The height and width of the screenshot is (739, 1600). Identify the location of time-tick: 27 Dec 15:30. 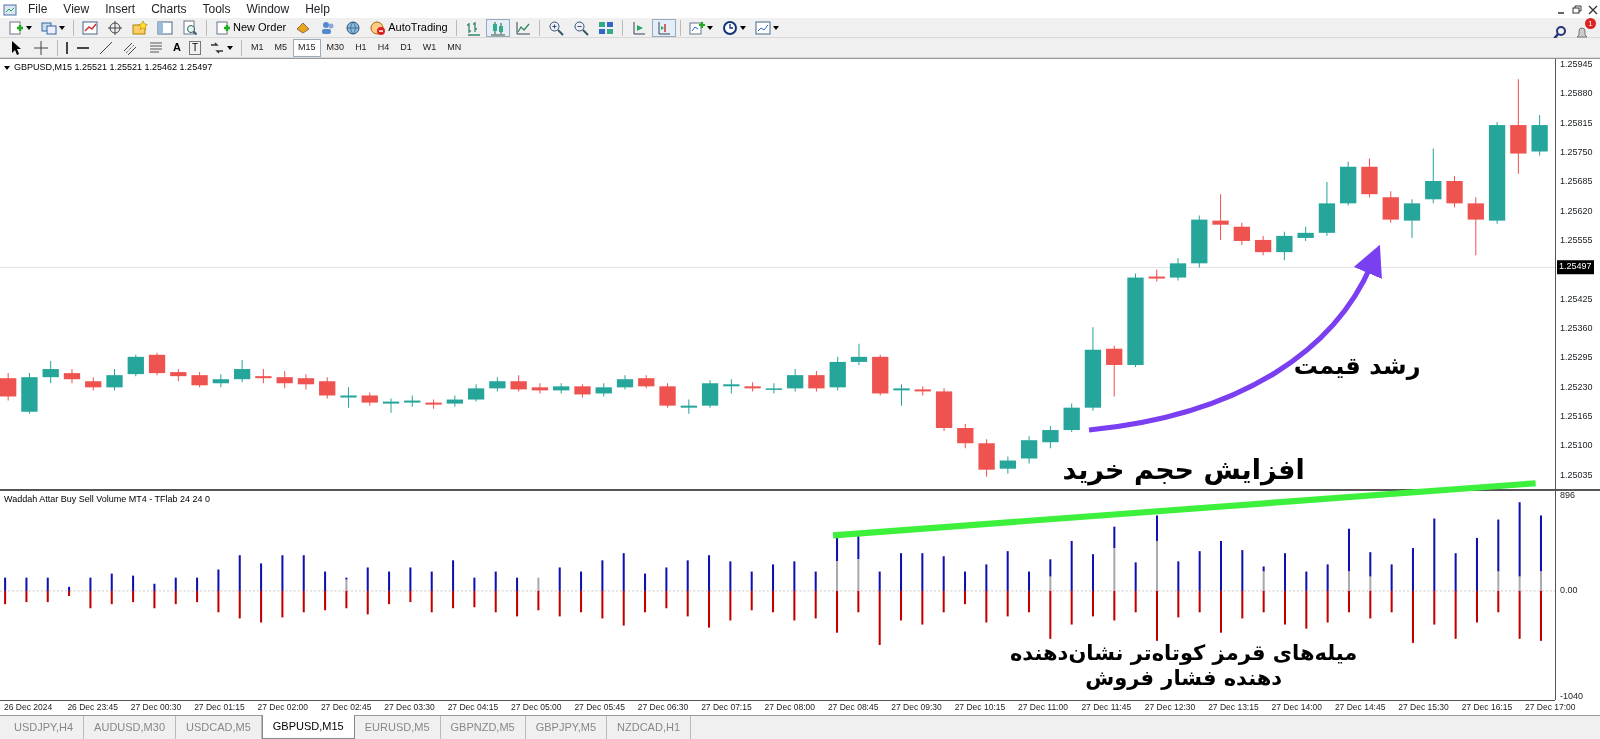
(1424, 707).